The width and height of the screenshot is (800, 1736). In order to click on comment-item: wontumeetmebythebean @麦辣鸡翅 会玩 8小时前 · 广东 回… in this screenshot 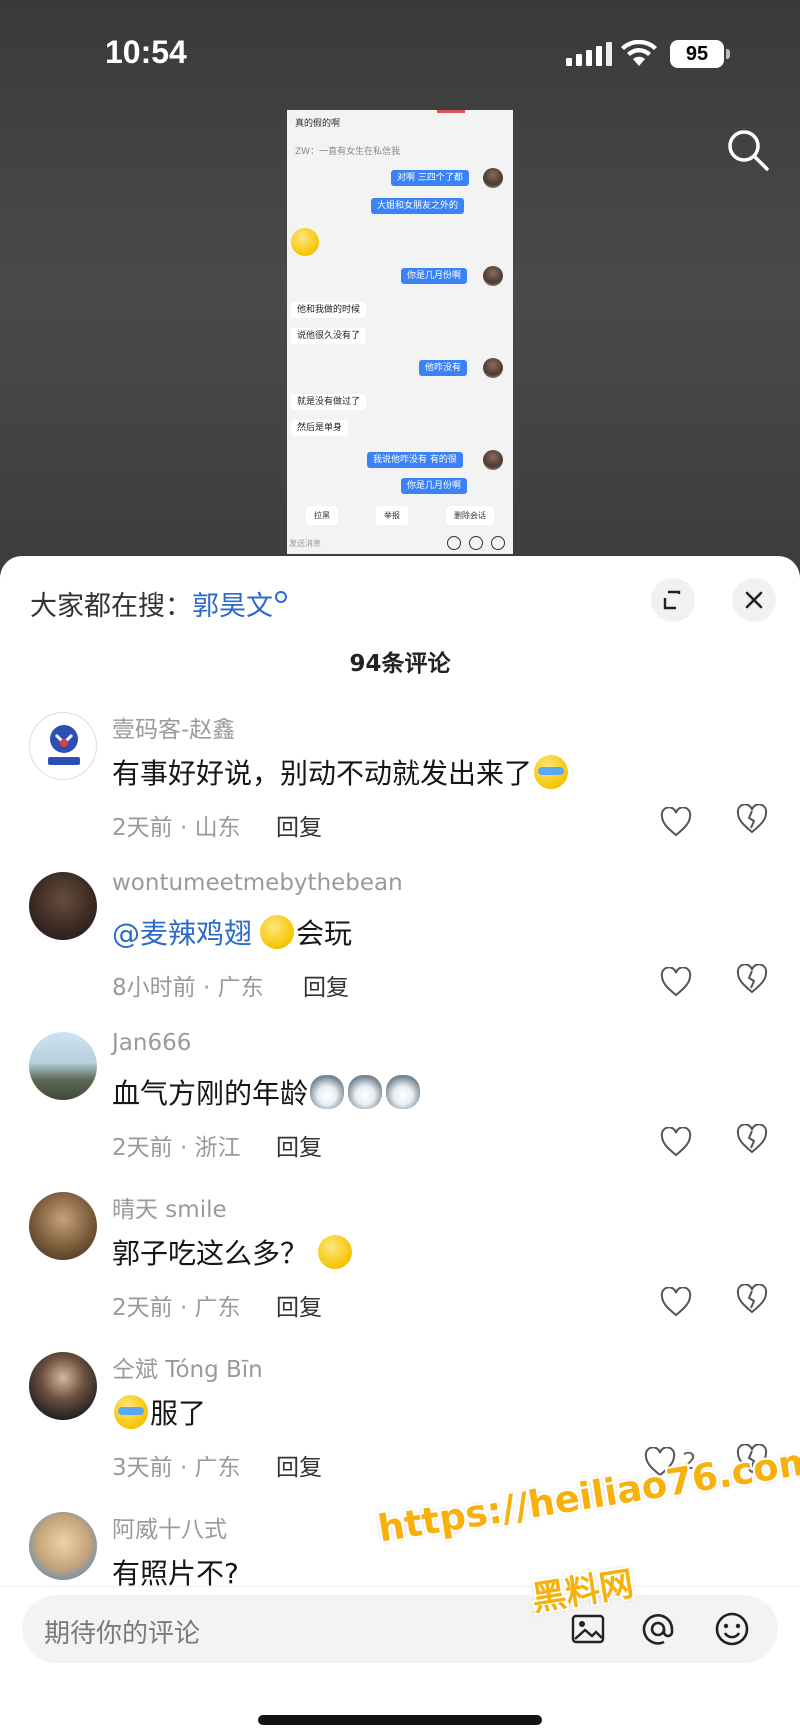, I will do `click(400, 946)`.